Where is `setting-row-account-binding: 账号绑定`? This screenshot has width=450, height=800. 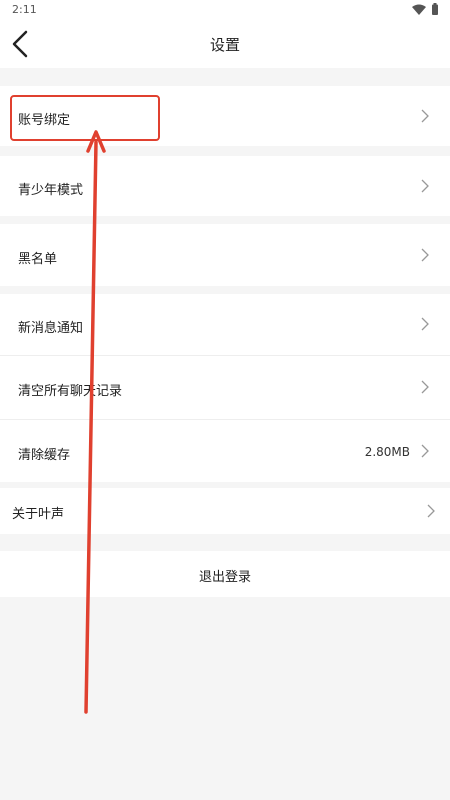
setting-row-account-binding: 账号绑定 is located at coordinates (225, 116).